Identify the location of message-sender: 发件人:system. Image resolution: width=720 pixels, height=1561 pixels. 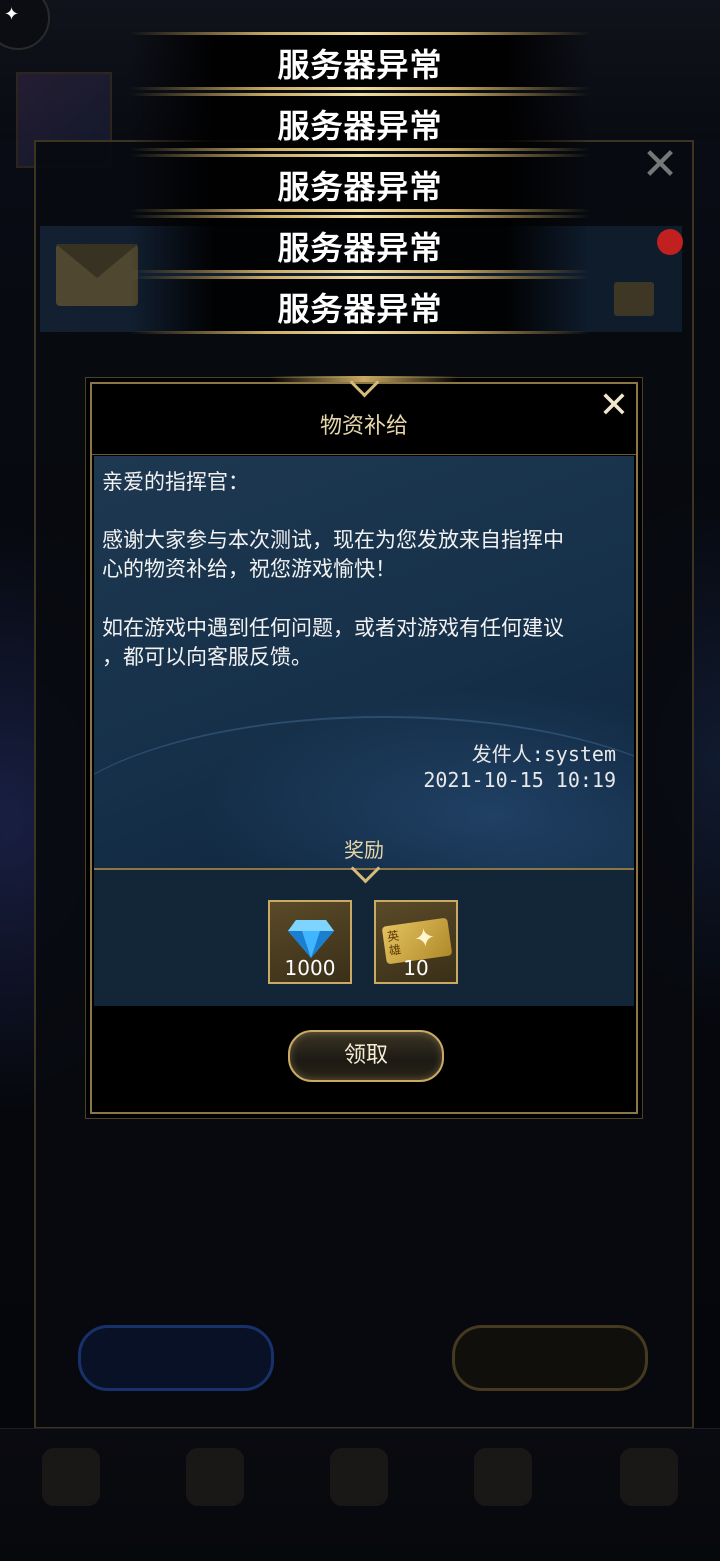
(543, 754).